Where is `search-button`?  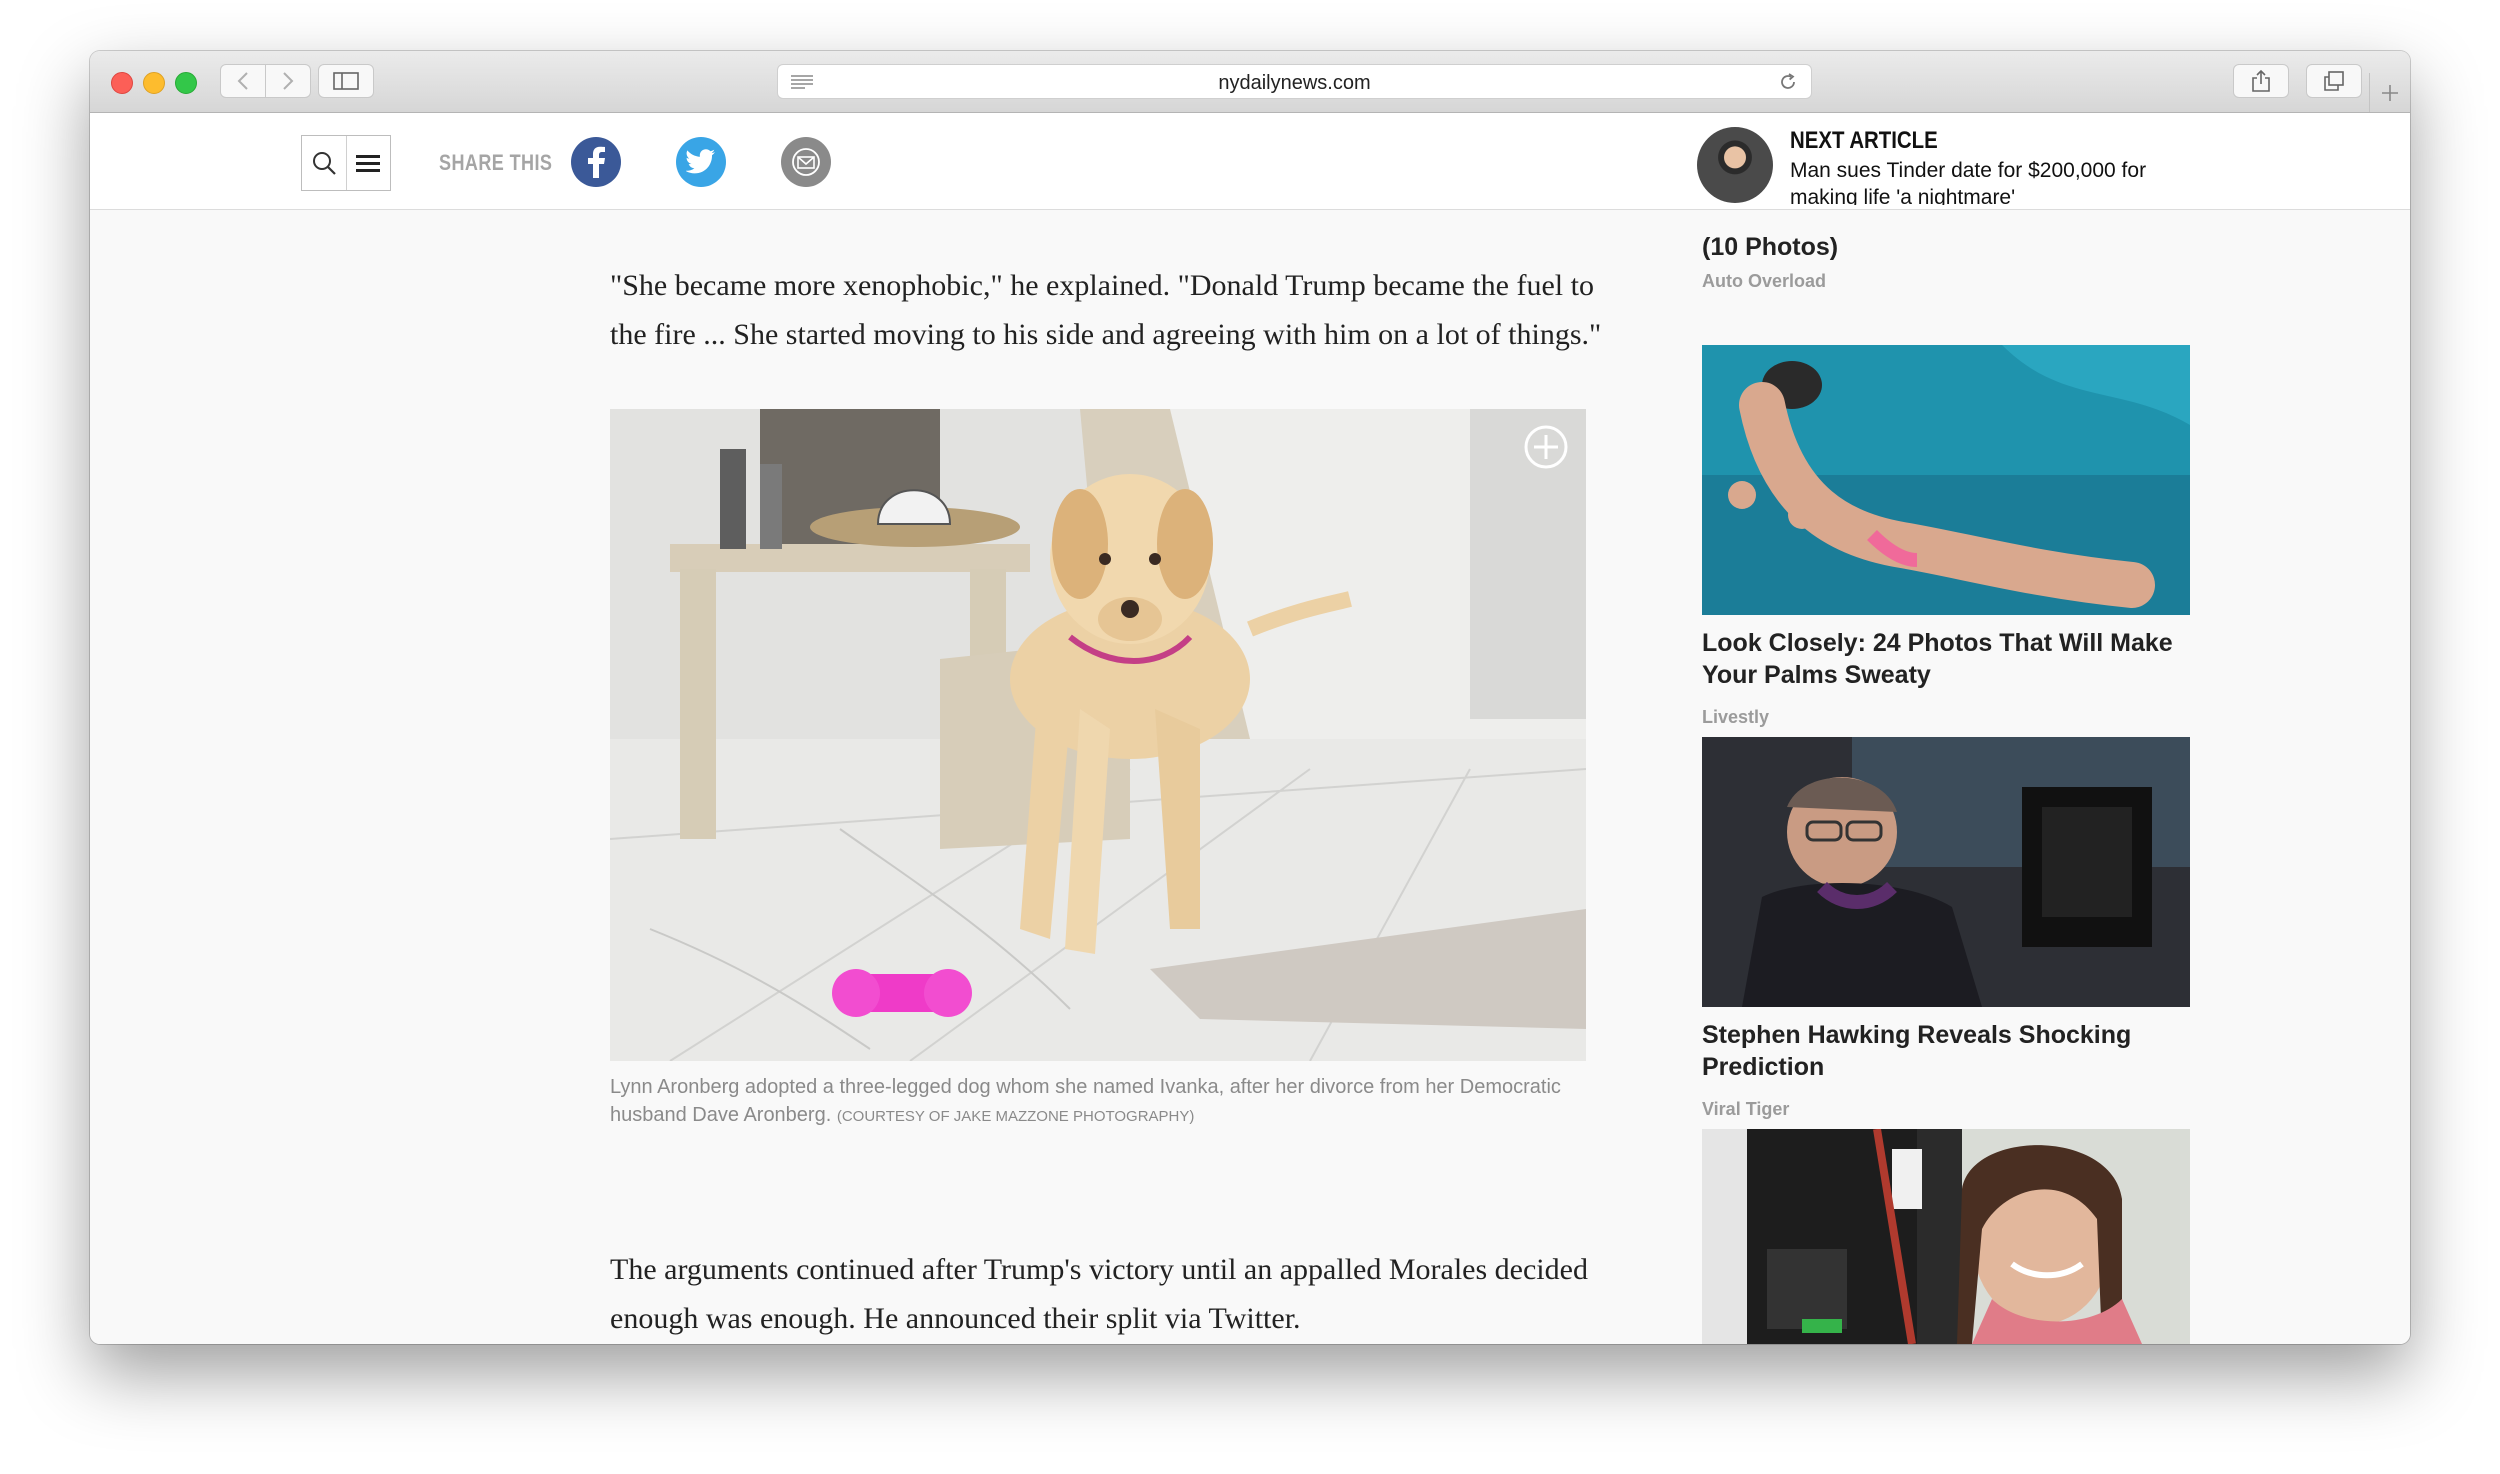
search-button is located at coordinates (324, 163).